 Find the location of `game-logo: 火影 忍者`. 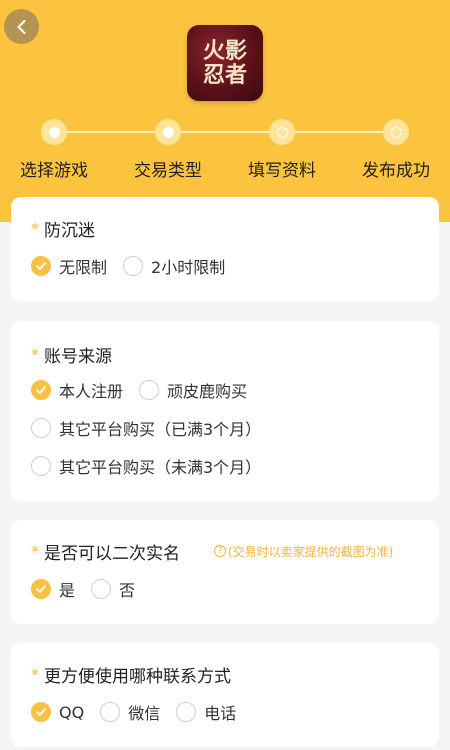

game-logo: 火影 忍者 is located at coordinates (225, 63).